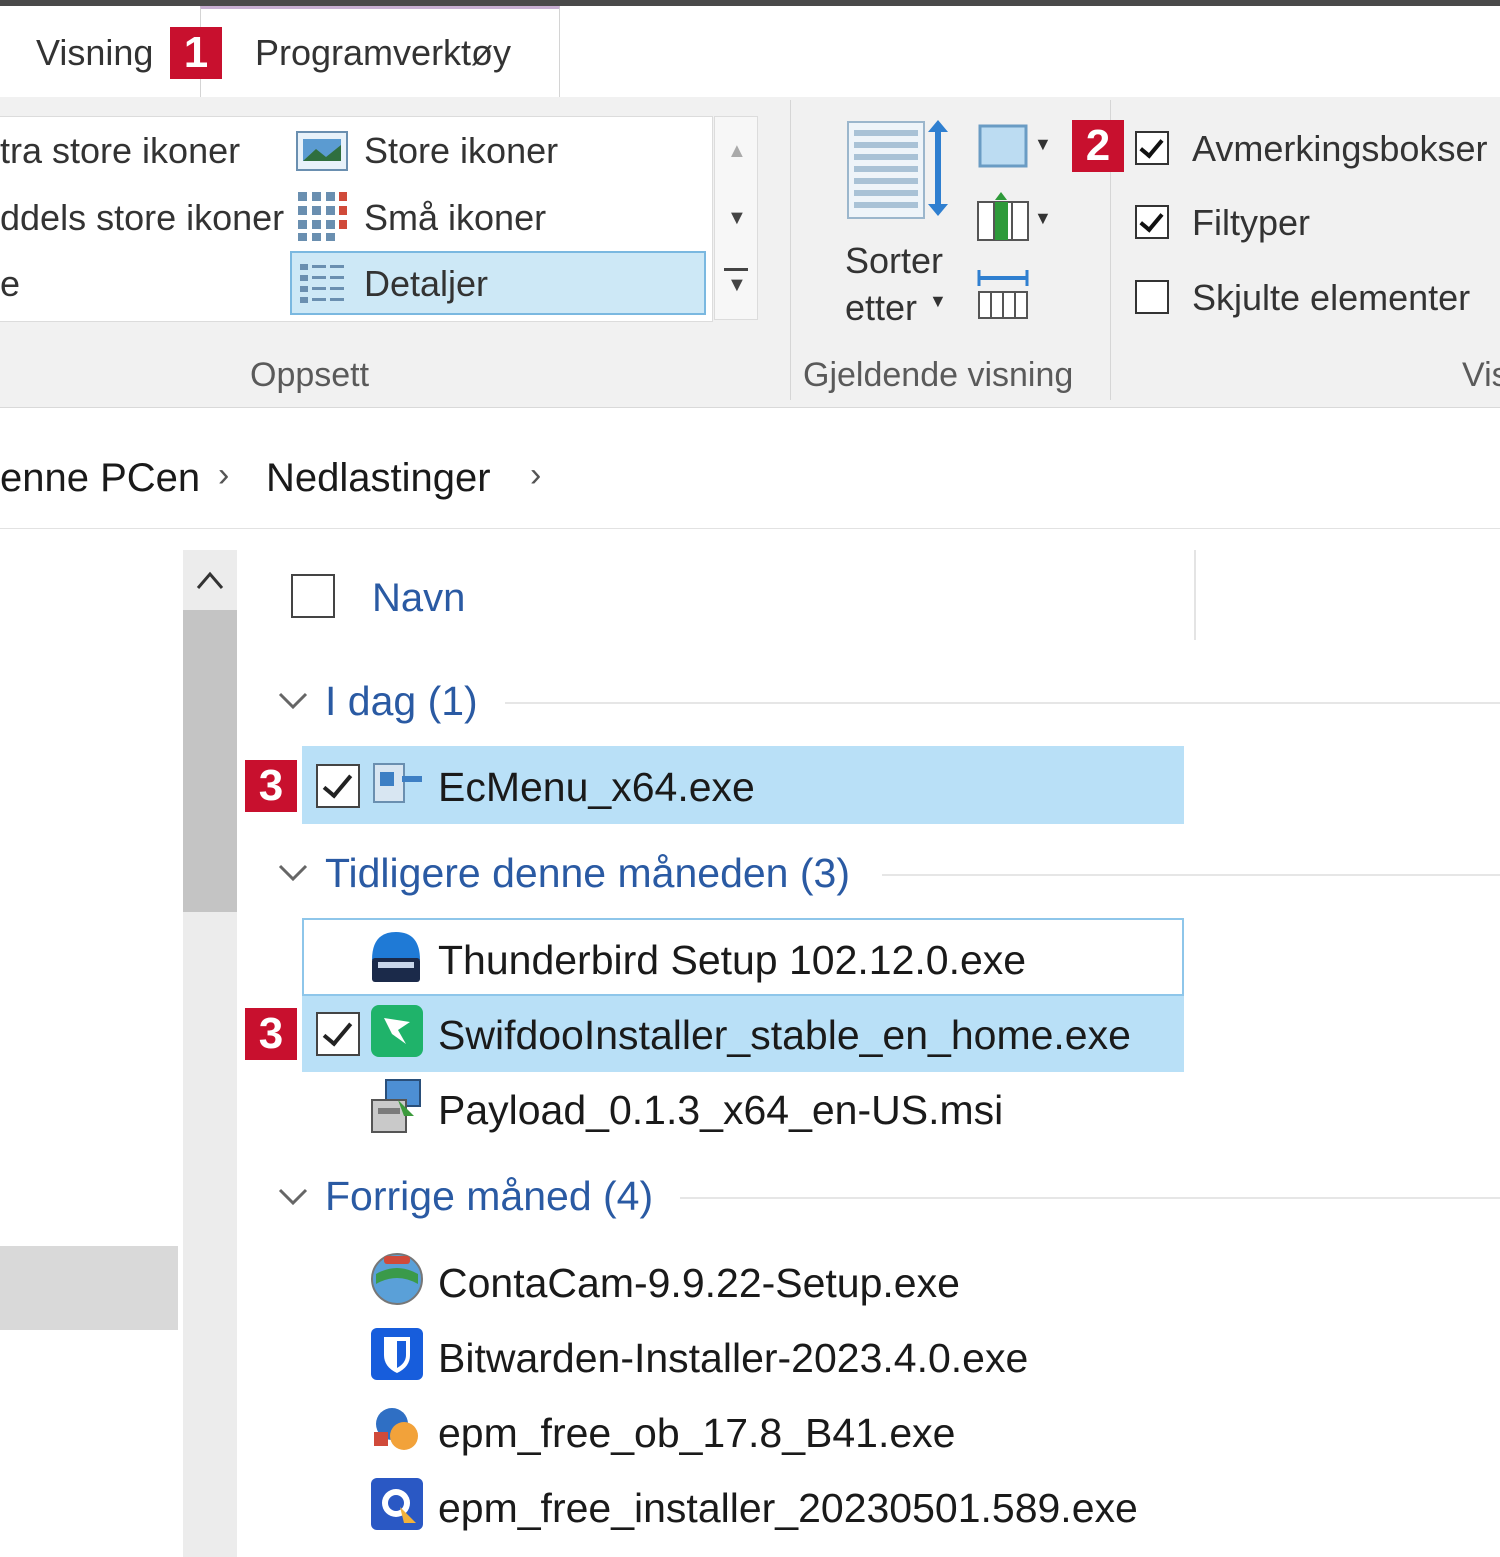 This screenshot has height=1557, width=1500. Describe the element at coordinates (401, 701) in the screenshot. I see `group-header-i-dag: I dag (1)` at that location.